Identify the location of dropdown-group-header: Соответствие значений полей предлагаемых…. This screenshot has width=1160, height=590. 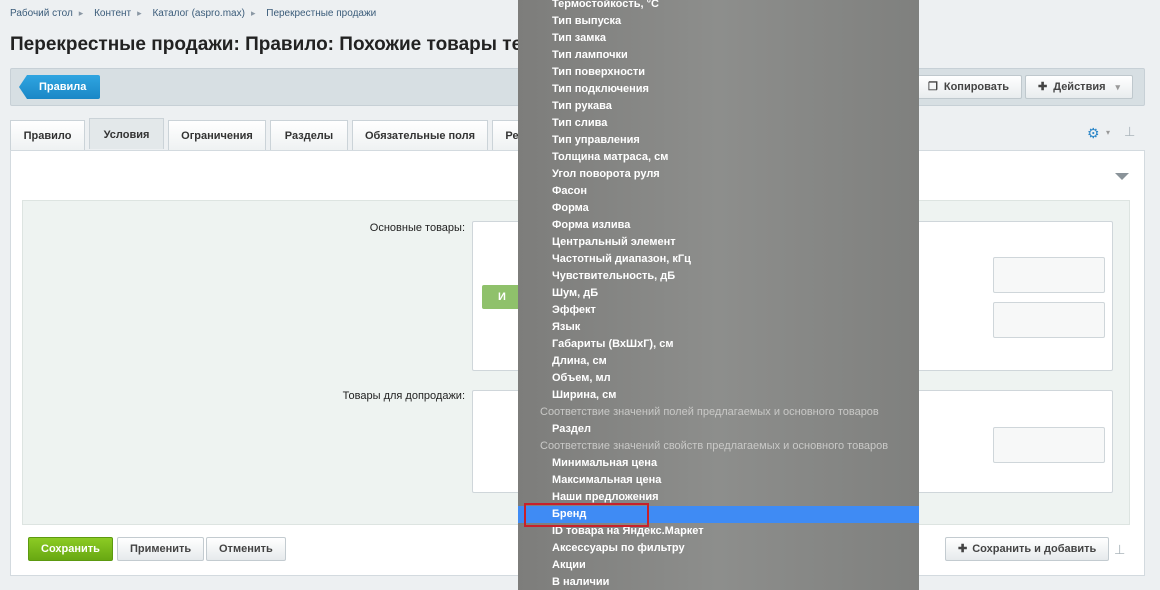
(709, 412).